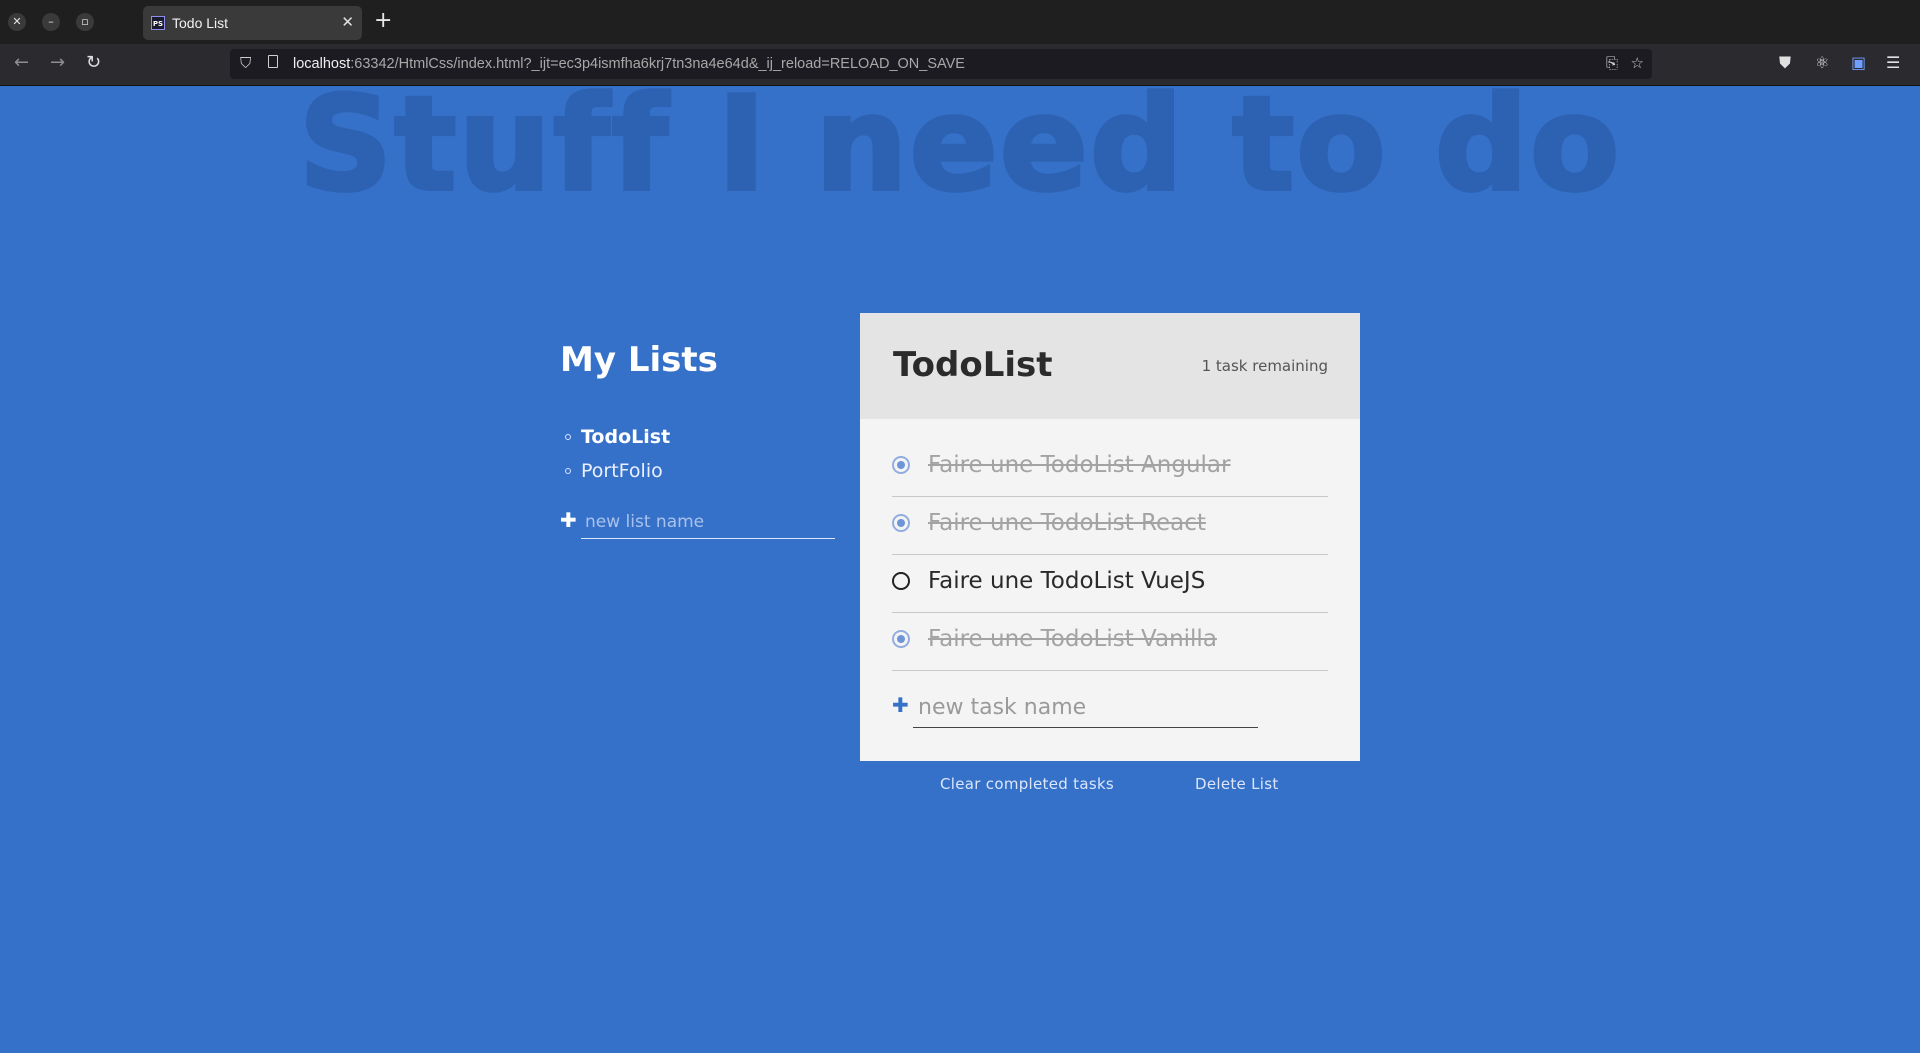  What do you see at coordinates (1110, 366) in the screenshot?
I see `todo-header: TodoList 1 task remaining` at bounding box center [1110, 366].